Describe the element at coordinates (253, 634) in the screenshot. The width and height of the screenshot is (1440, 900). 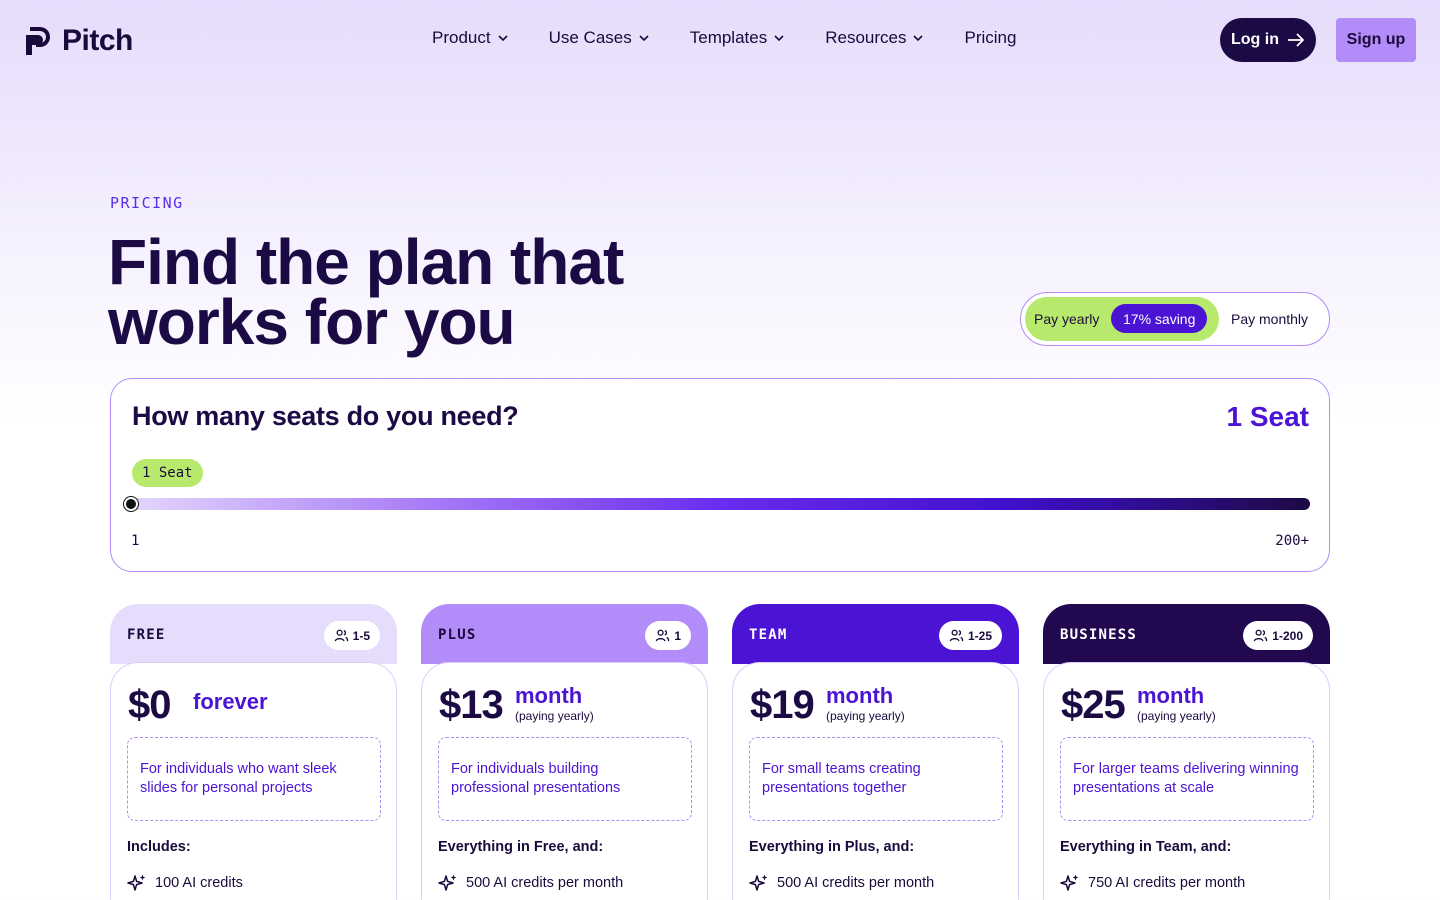
I see `plan-header: FREE 1-5` at that location.